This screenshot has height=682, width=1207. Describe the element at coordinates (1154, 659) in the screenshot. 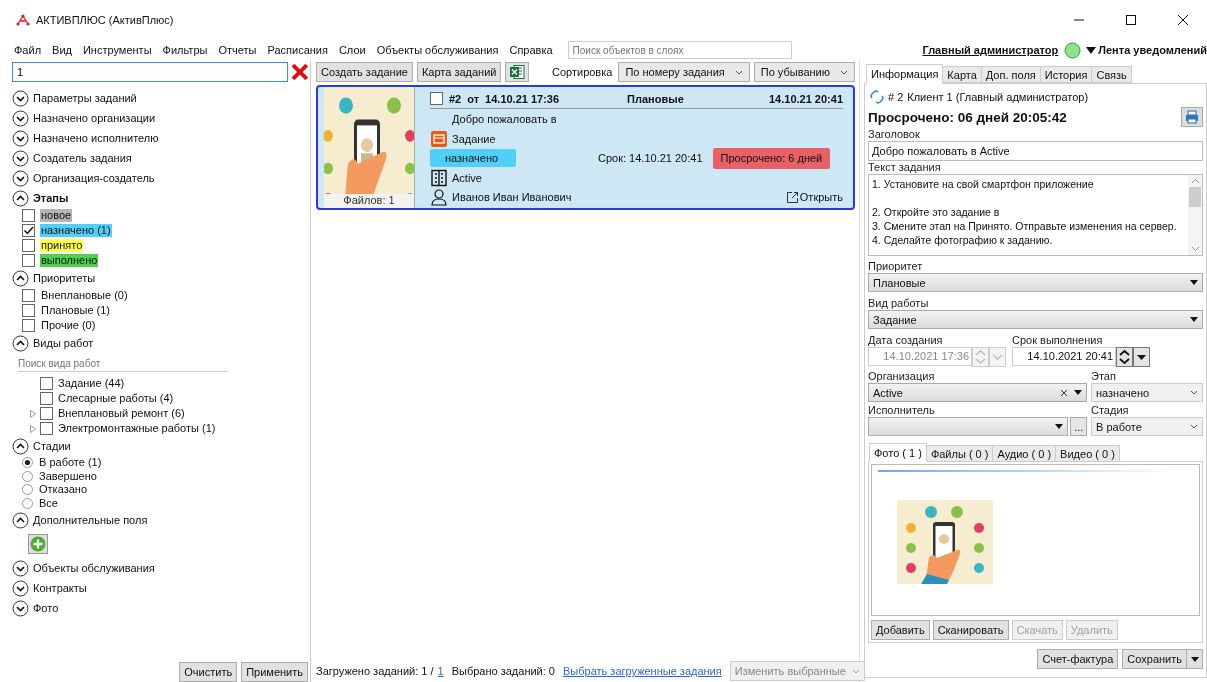

I see `save-button: Сохранить` at that location.